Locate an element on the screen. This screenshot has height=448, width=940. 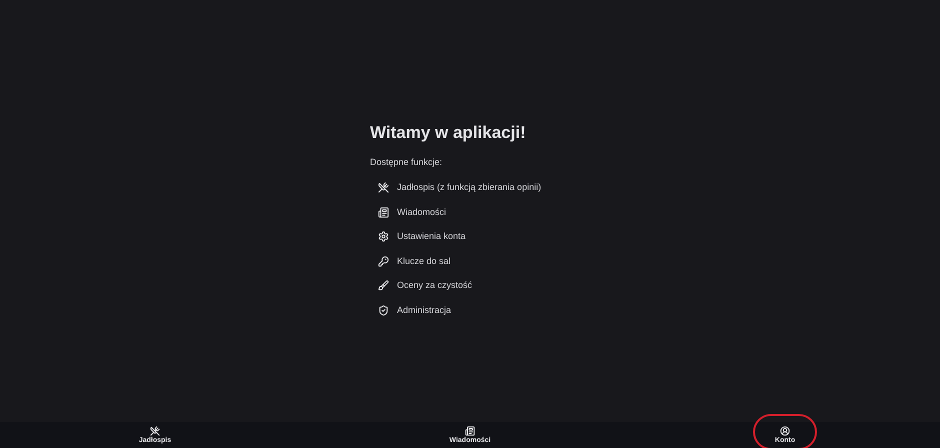
feature-label: Ustawienia konta is located at coordinates (431, 236).